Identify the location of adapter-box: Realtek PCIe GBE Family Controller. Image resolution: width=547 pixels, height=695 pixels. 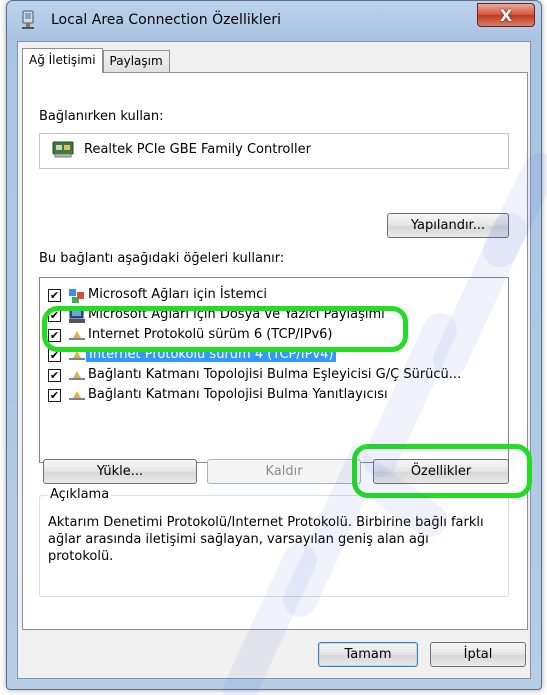
(274, 151).